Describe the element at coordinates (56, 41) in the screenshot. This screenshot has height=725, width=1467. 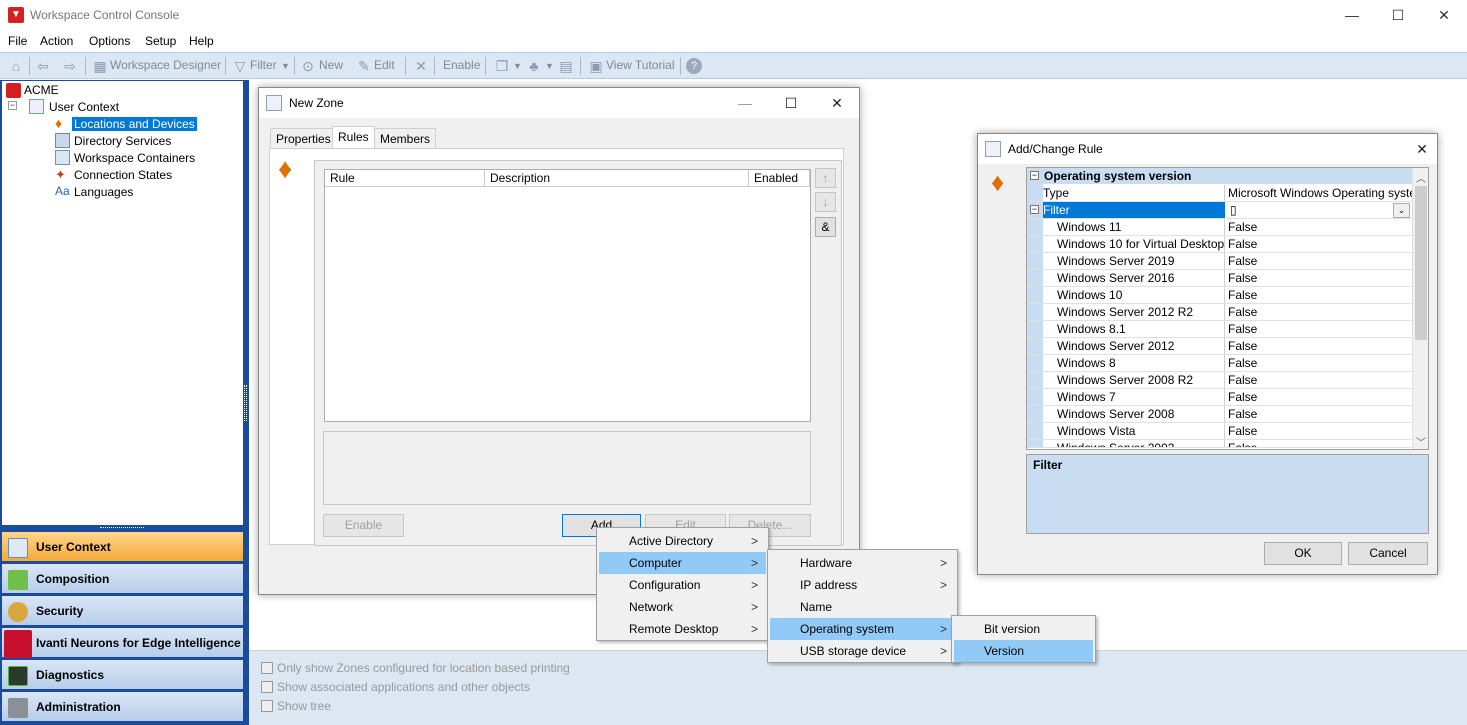
I see `menu-action: Action` at that location.